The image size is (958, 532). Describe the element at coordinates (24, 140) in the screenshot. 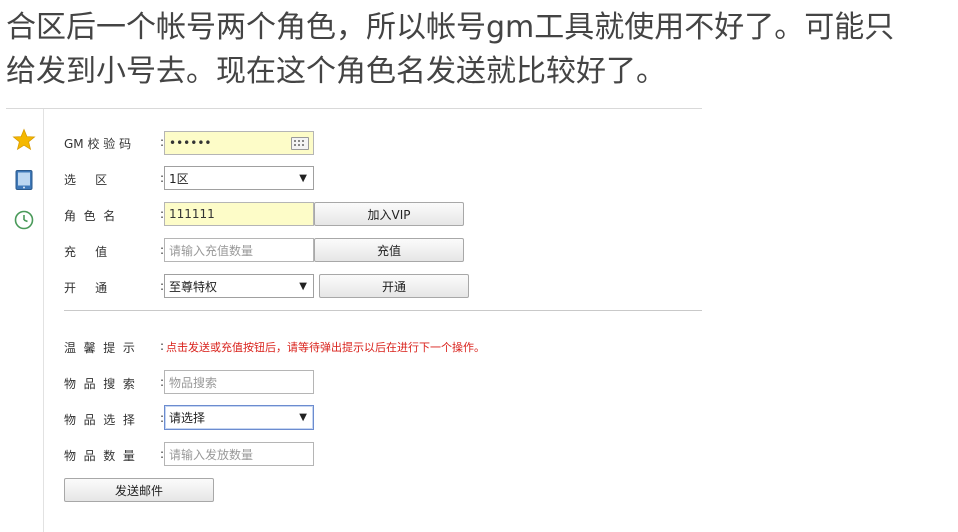

I see `star-icon` at that location.